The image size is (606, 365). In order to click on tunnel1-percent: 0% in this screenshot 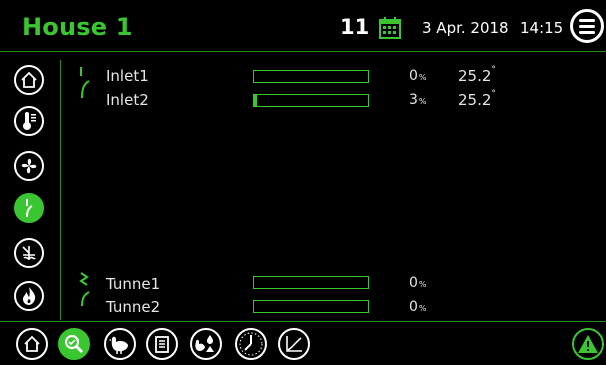, I will do `click(418, 283)`.